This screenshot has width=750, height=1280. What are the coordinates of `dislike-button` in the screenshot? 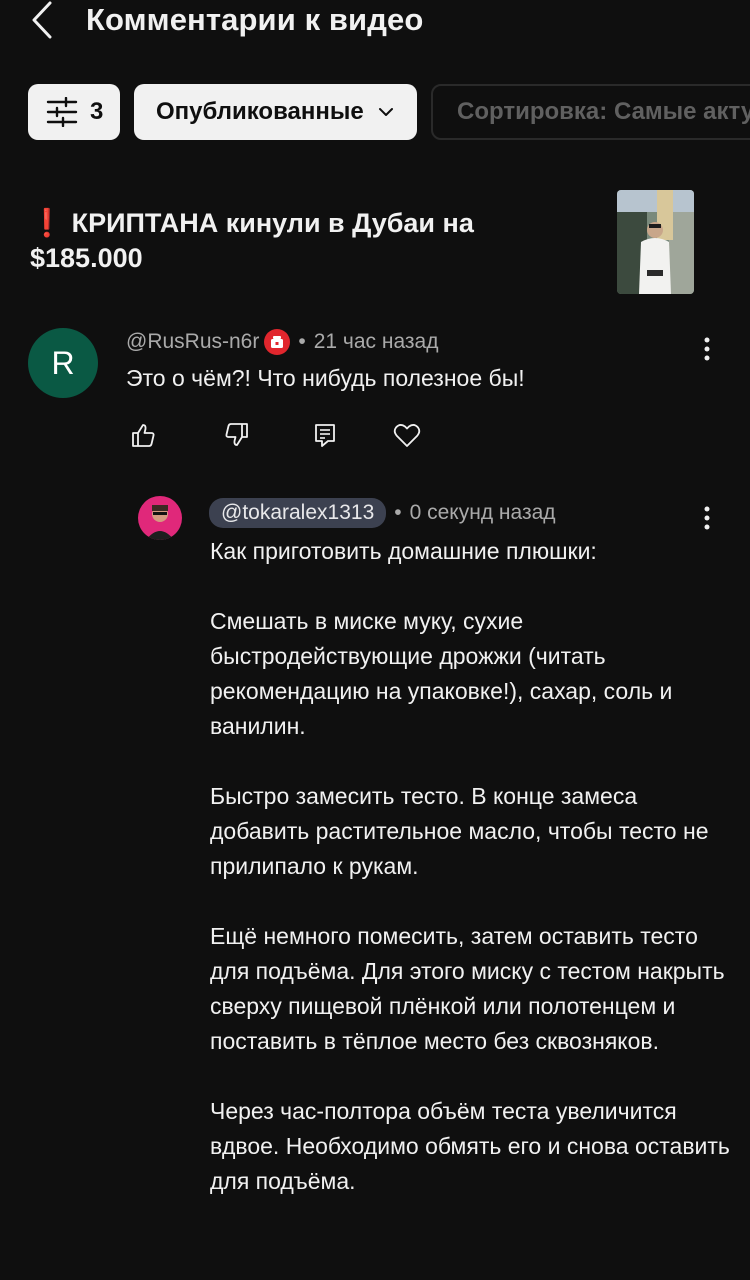 It's located at (237, 435).